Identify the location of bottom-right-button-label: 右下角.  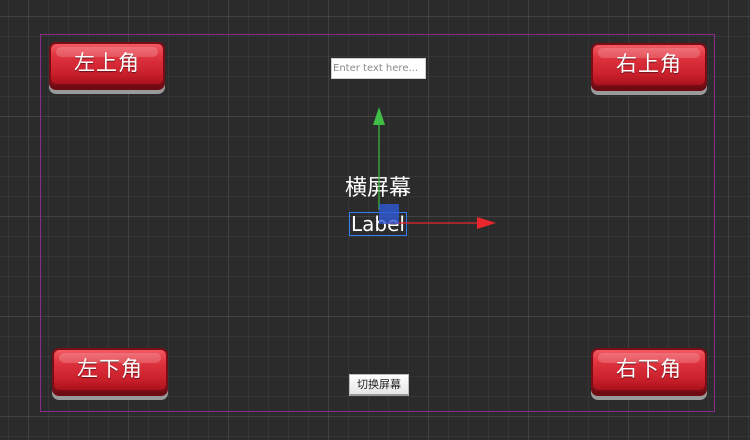
(649, 369).